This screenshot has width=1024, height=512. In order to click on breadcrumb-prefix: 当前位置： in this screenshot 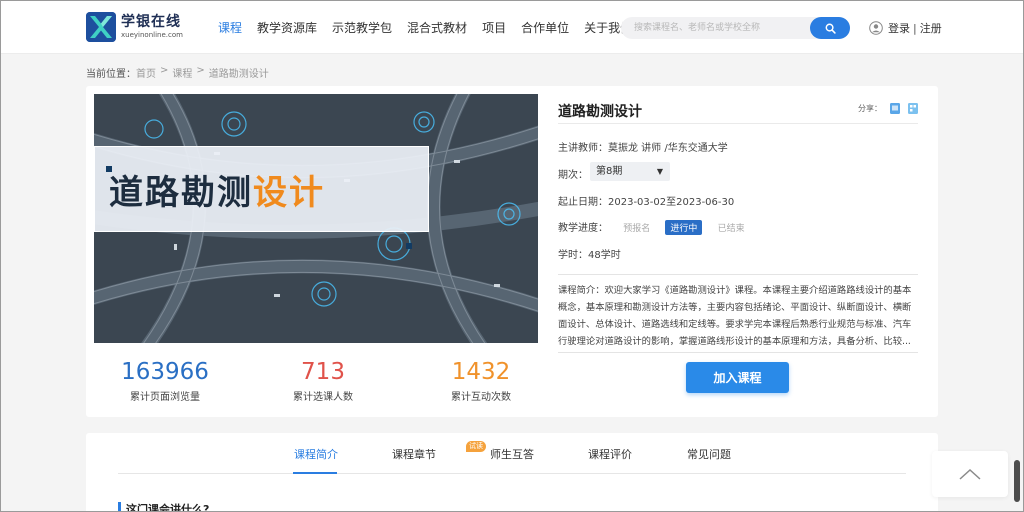, I will do `click(111, 74)`.